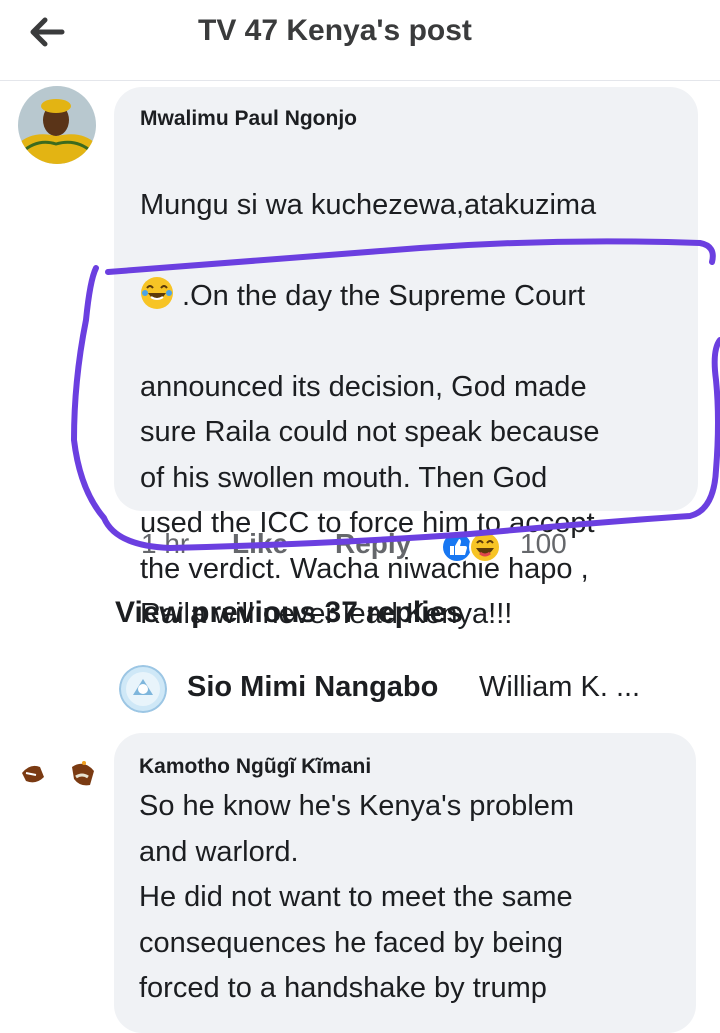  I want to click on like-reaction-icon, so click(457, 547).